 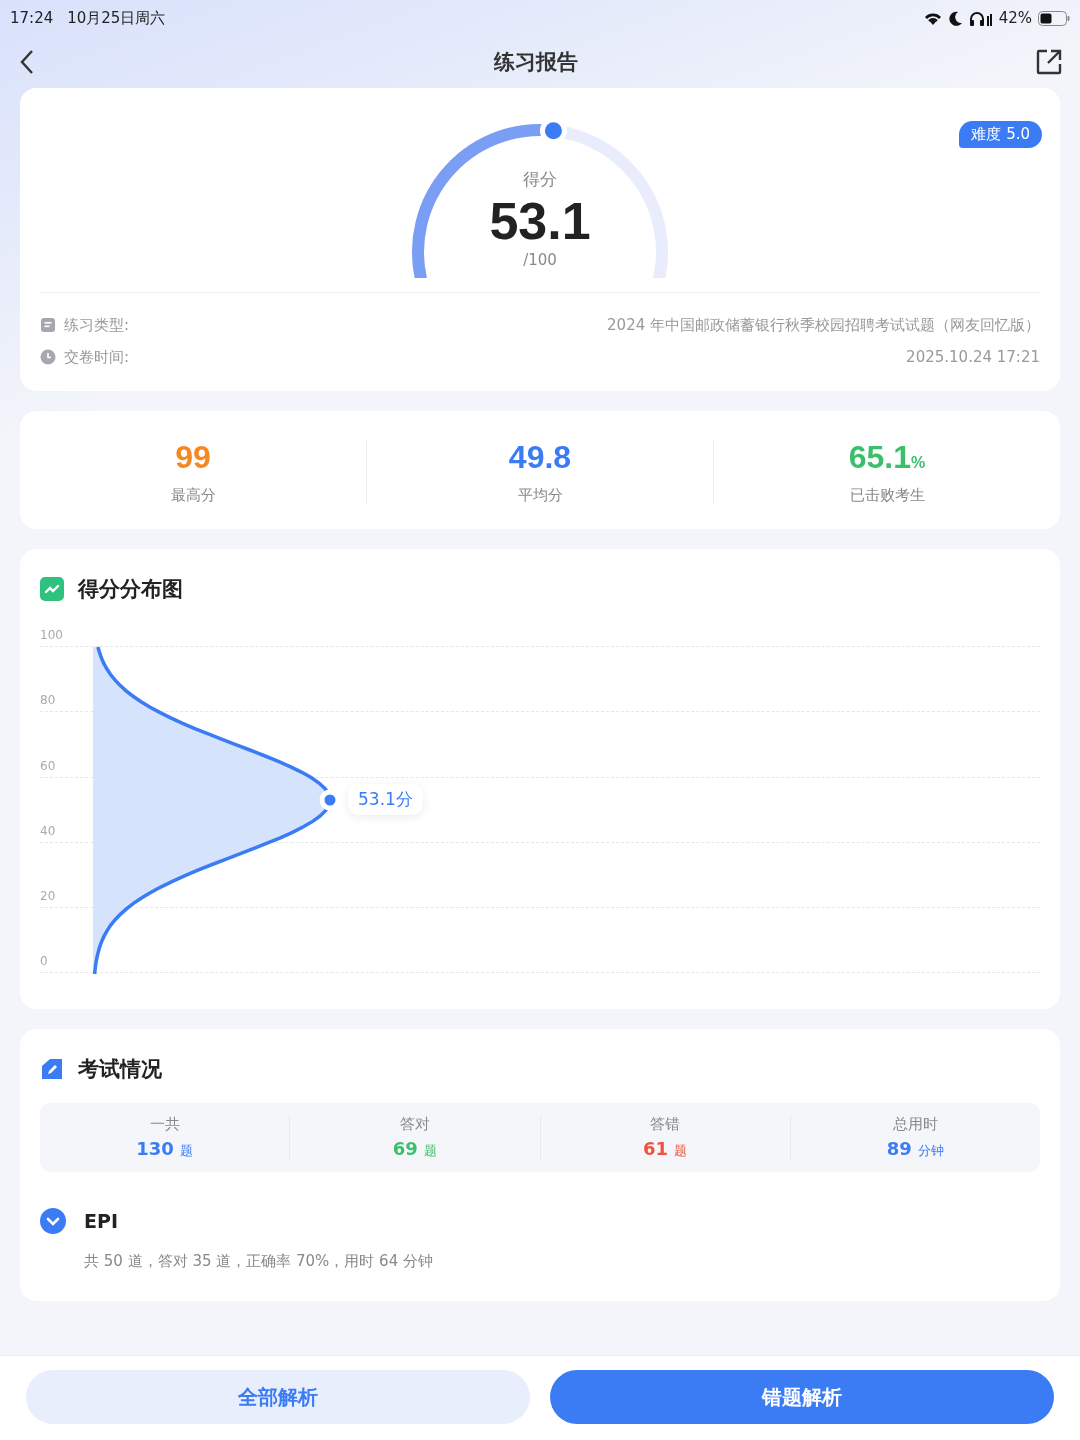 What do you see at coordinates (1049, 62) in the screenshot?
I see `share-icon` at bounding box center [1049, 62].